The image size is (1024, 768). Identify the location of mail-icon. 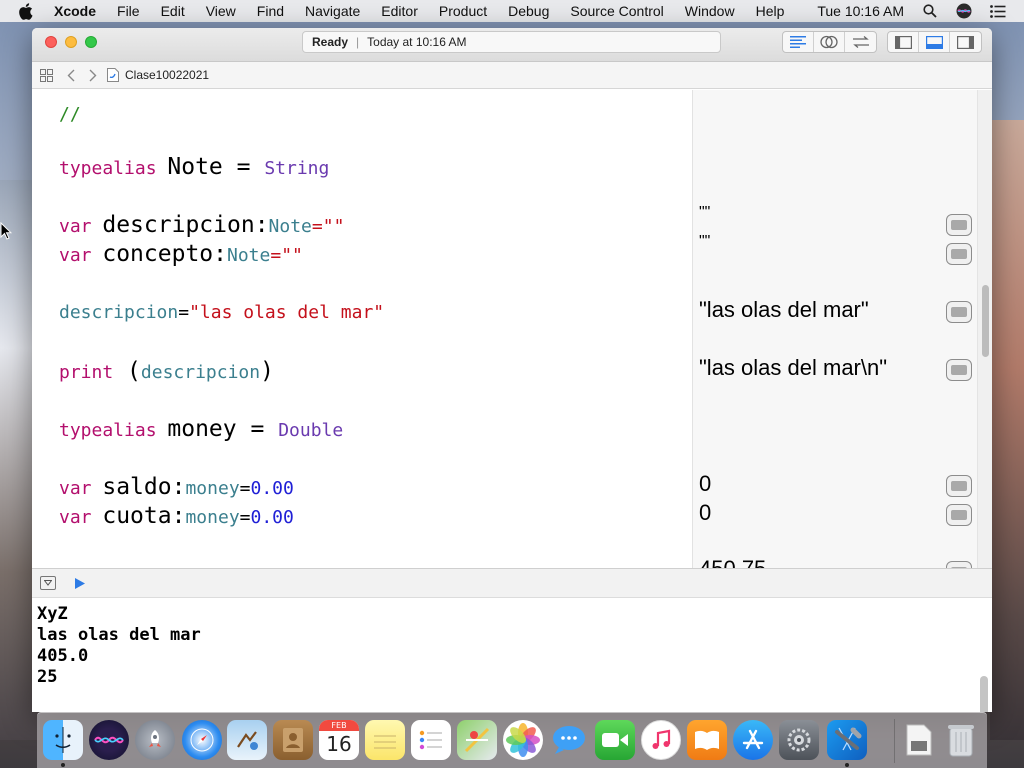
(247, 740).